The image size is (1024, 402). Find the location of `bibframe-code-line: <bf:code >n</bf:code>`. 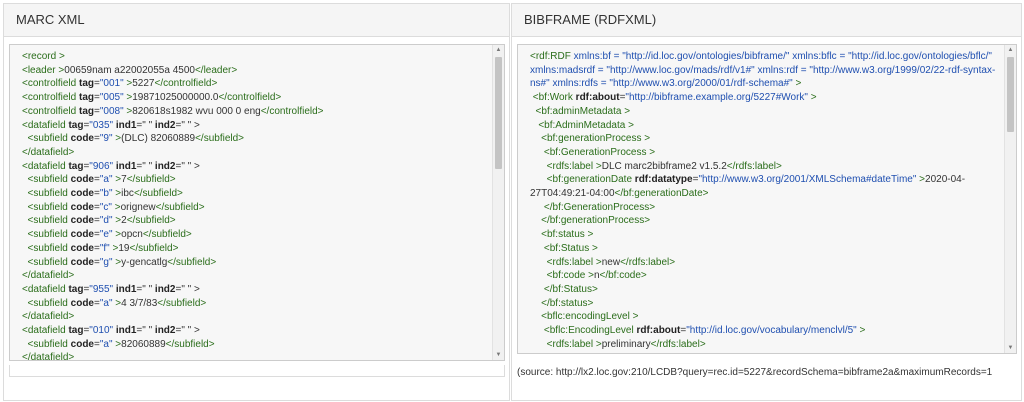

bibframe-code-line: <bf:code >n</bf:code> is located at coordinates (764, 276).